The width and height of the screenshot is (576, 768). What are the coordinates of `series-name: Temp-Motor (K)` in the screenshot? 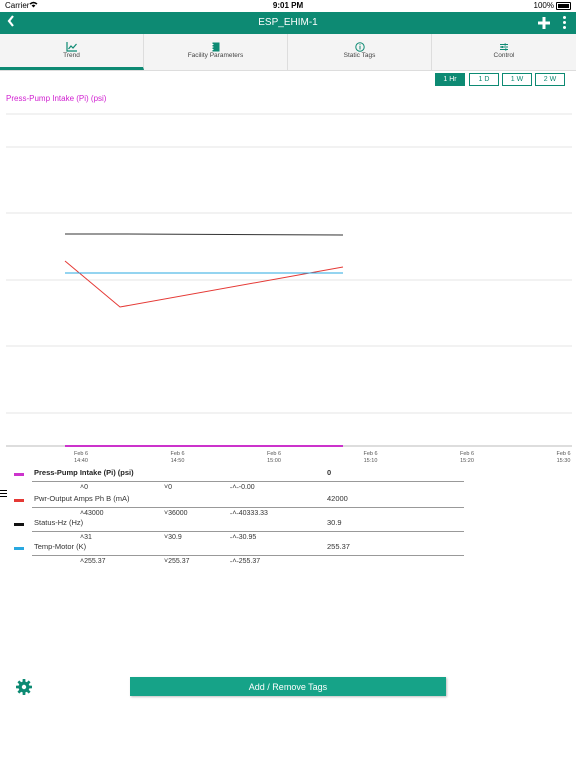 It's located at (60, 546).